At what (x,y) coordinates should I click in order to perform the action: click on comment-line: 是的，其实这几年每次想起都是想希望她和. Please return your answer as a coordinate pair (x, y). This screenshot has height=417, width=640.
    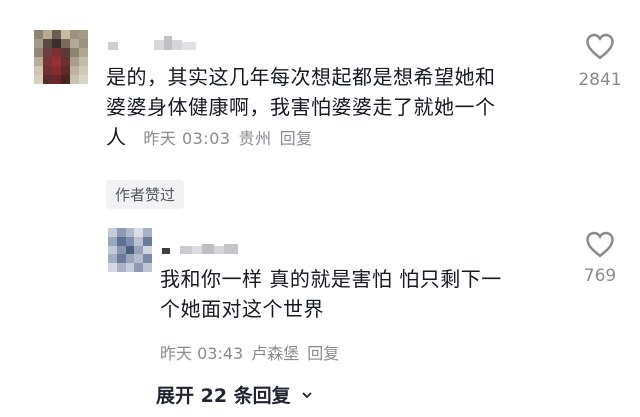
    Looking at the image, I should click on (301, 77).